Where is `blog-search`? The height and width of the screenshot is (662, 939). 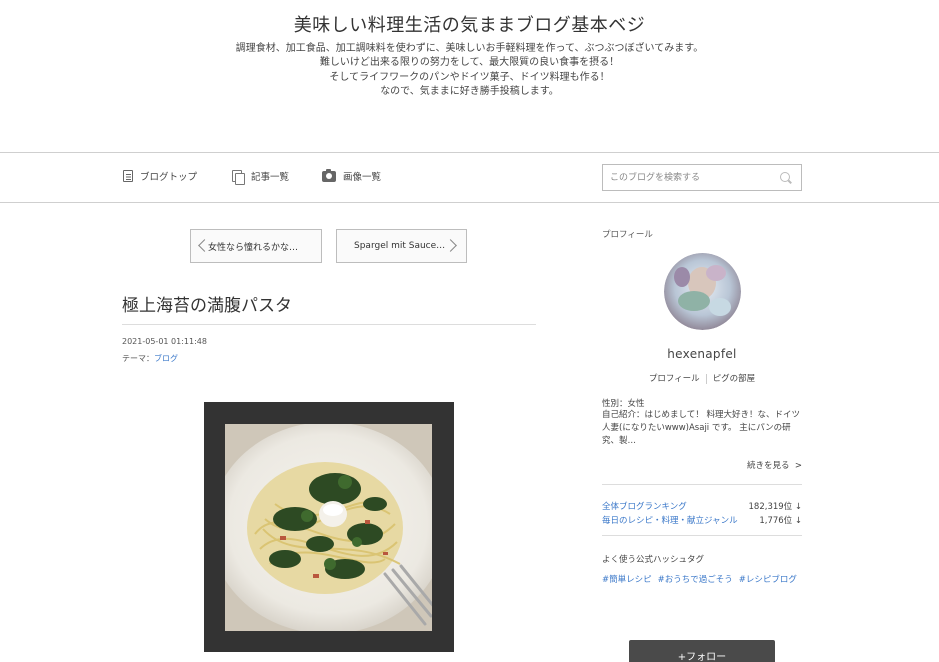
blog-search is located at coordinates (702, 177).